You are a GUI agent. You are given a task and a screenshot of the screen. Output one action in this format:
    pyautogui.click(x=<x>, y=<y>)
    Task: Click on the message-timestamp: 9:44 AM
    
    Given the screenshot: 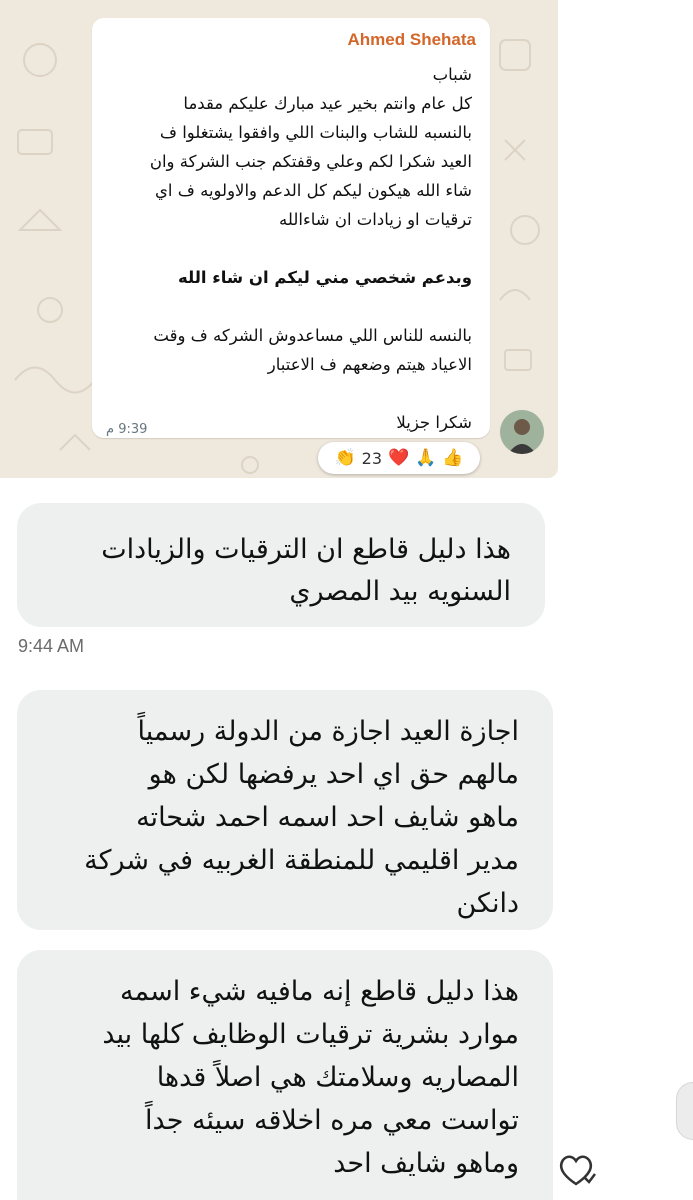 What is the action you would take?
    pyautogui.click(x=51, y=646)
    